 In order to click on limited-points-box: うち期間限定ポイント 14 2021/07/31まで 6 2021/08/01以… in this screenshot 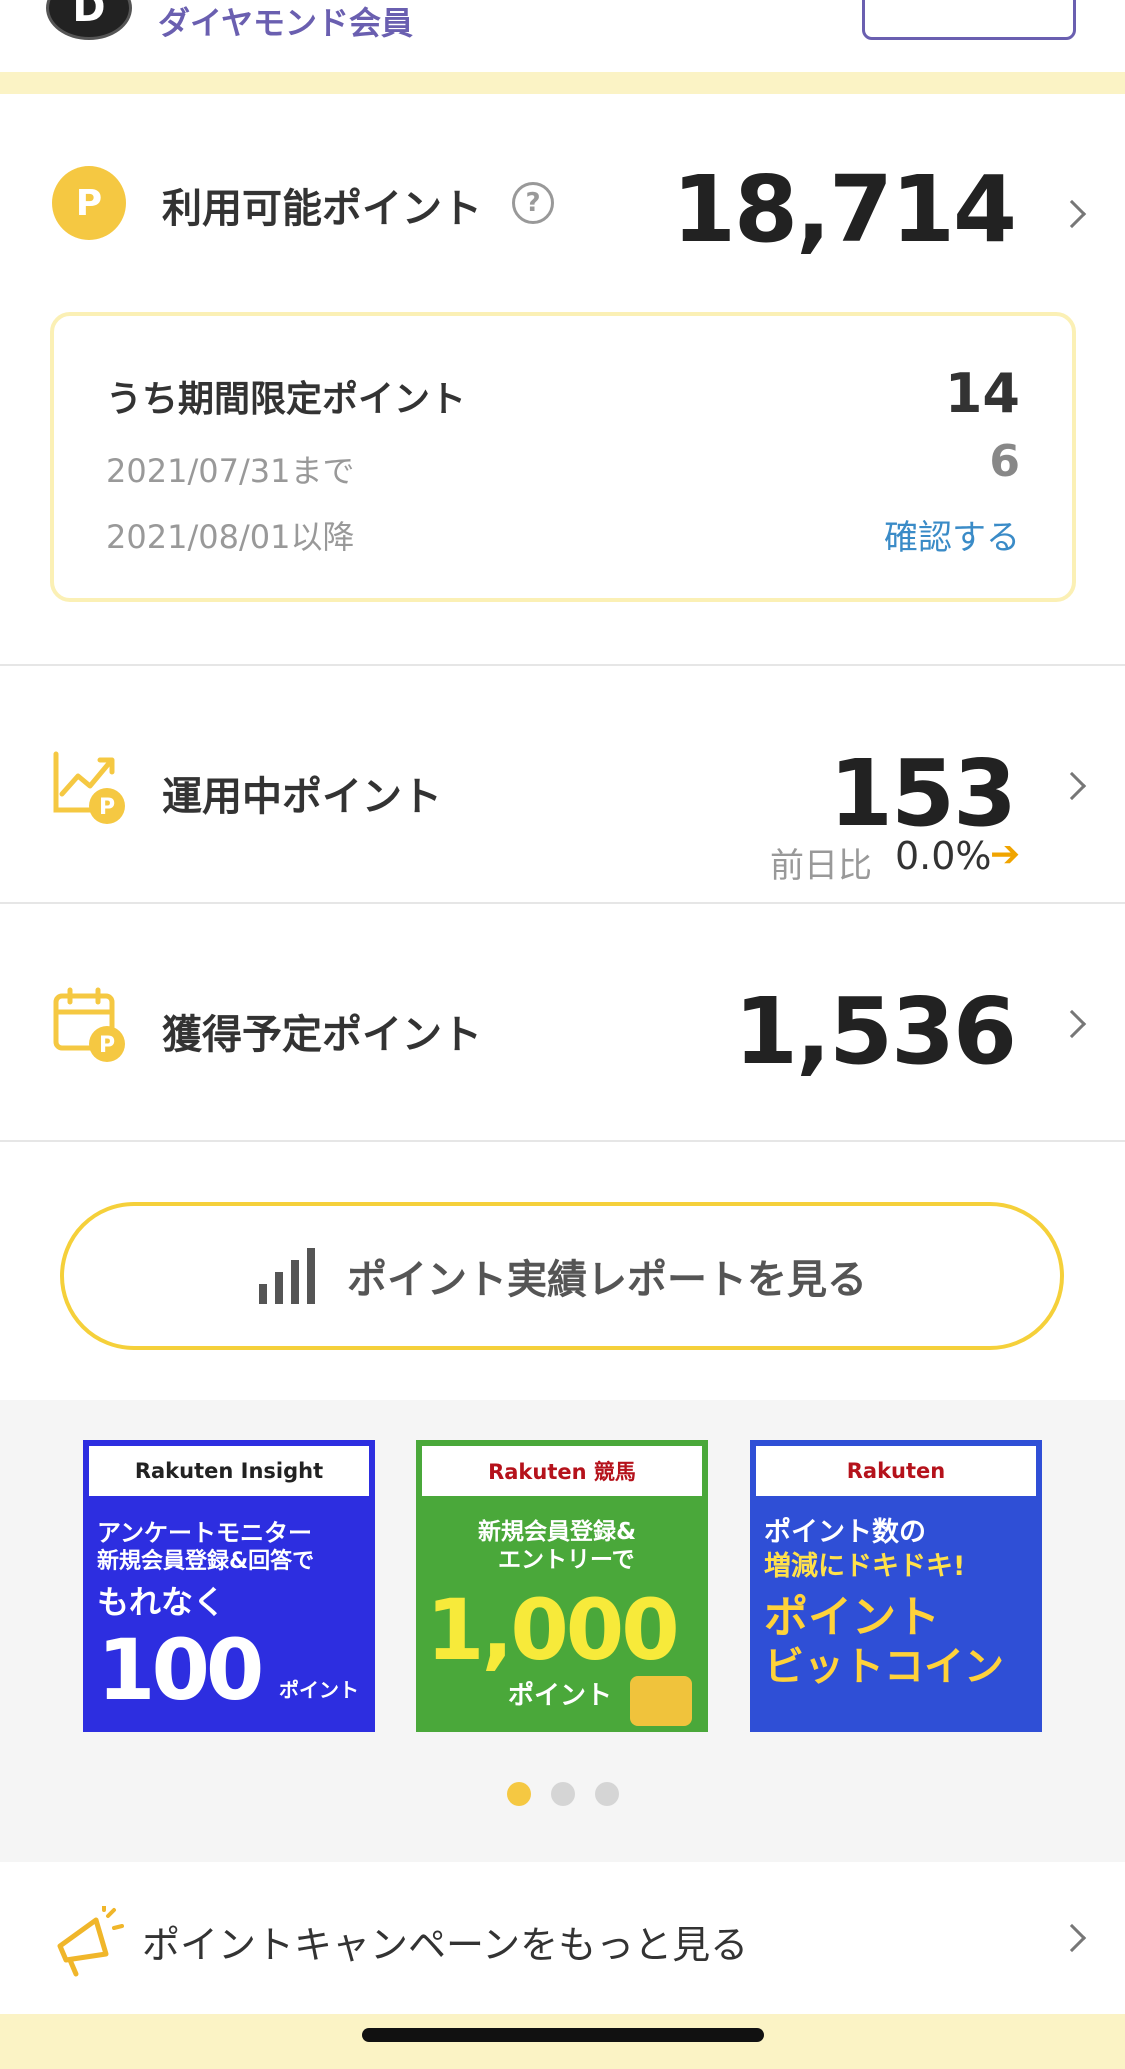, I will do `click(563, 457)`.